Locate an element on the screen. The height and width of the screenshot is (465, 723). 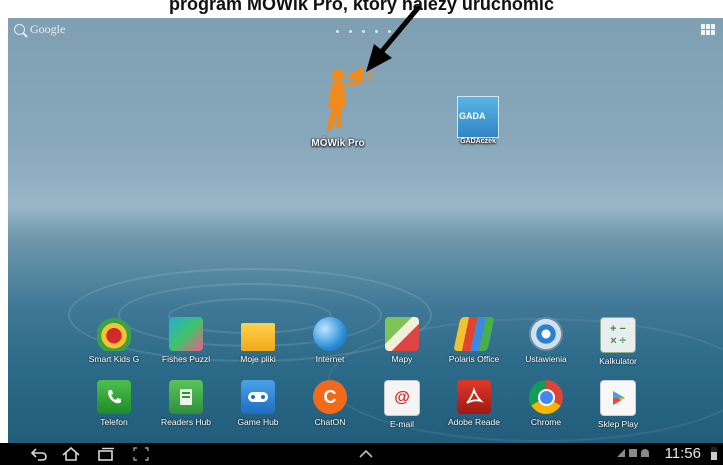
status-icons is located at coordinates (633, 453).